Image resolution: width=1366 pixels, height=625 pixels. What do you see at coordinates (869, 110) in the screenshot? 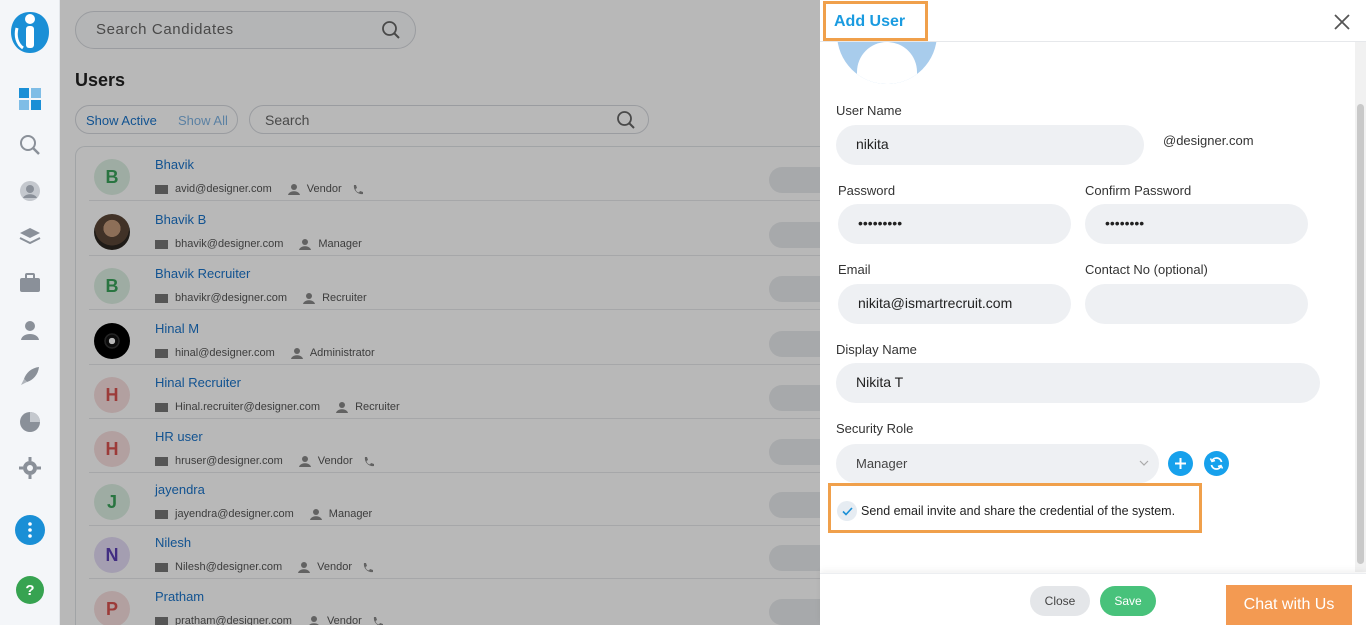
I see `username-label: User Name` at bounding box center [869, 110].